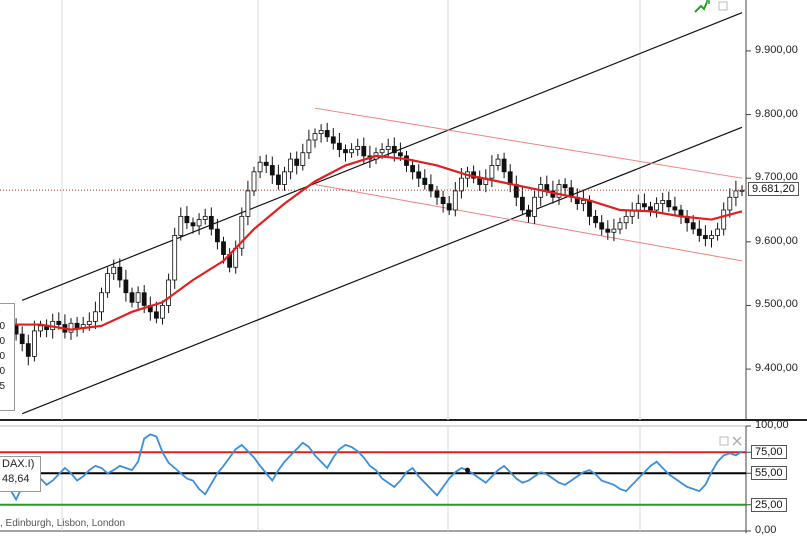  What do you see at coordinates (7, 357) in the screenshot?
I see `indicator-legend-panel: r) 20 20 70 70 15` at bounding box center [7, 357].